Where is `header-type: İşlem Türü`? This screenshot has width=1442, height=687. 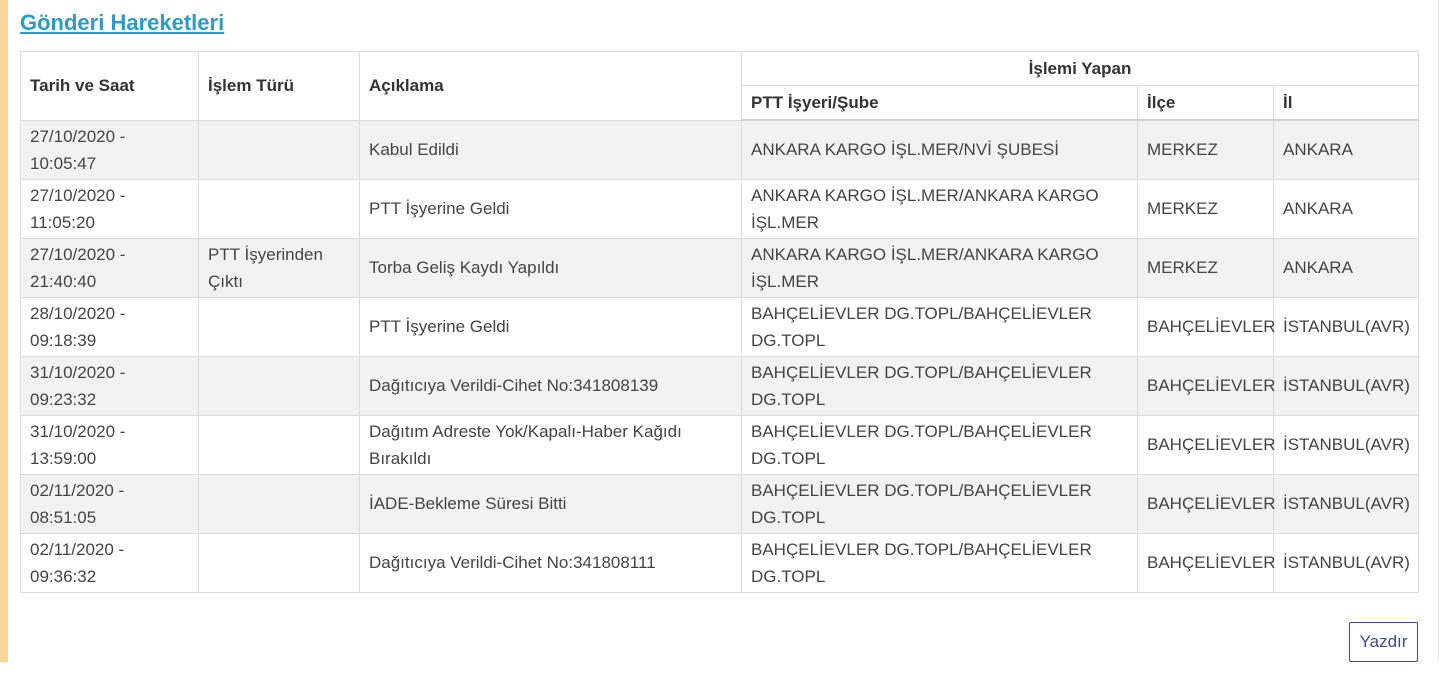
header-type: İşlem Türü is located at coordinates (279, 86).